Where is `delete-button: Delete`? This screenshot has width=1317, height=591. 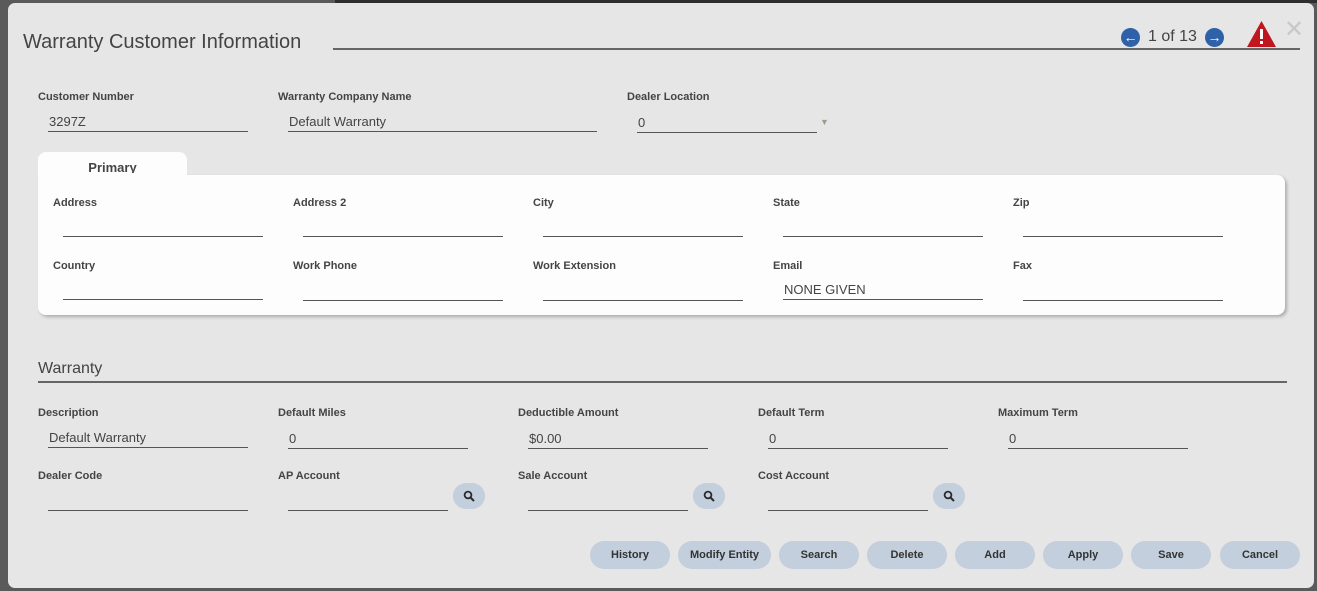 delete-button: Delete is located at coordinates (907, 555).